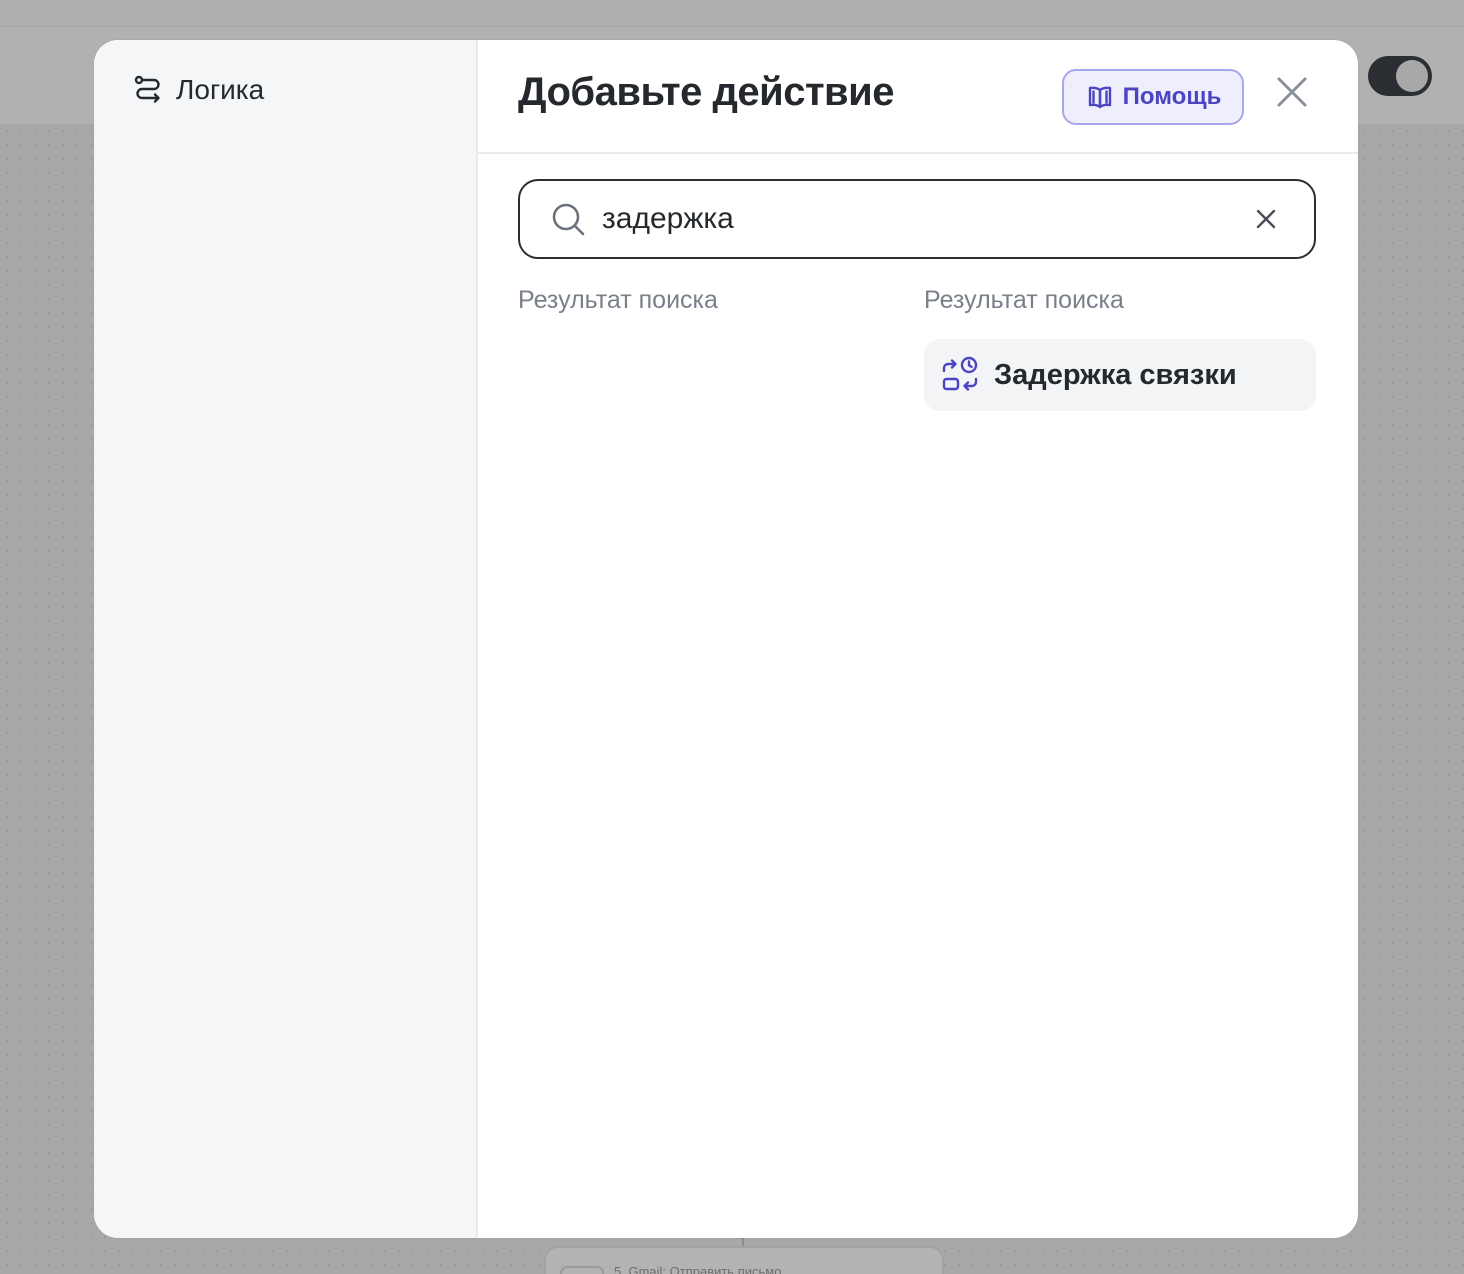  I want to click on book-icon, so click(1100, 97).